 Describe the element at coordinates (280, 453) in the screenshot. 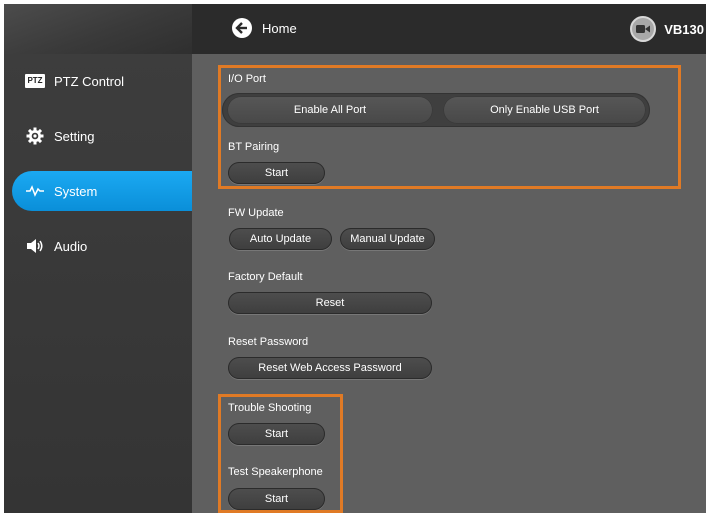

I see `highlight-box-troubleshoot-test` at that location.